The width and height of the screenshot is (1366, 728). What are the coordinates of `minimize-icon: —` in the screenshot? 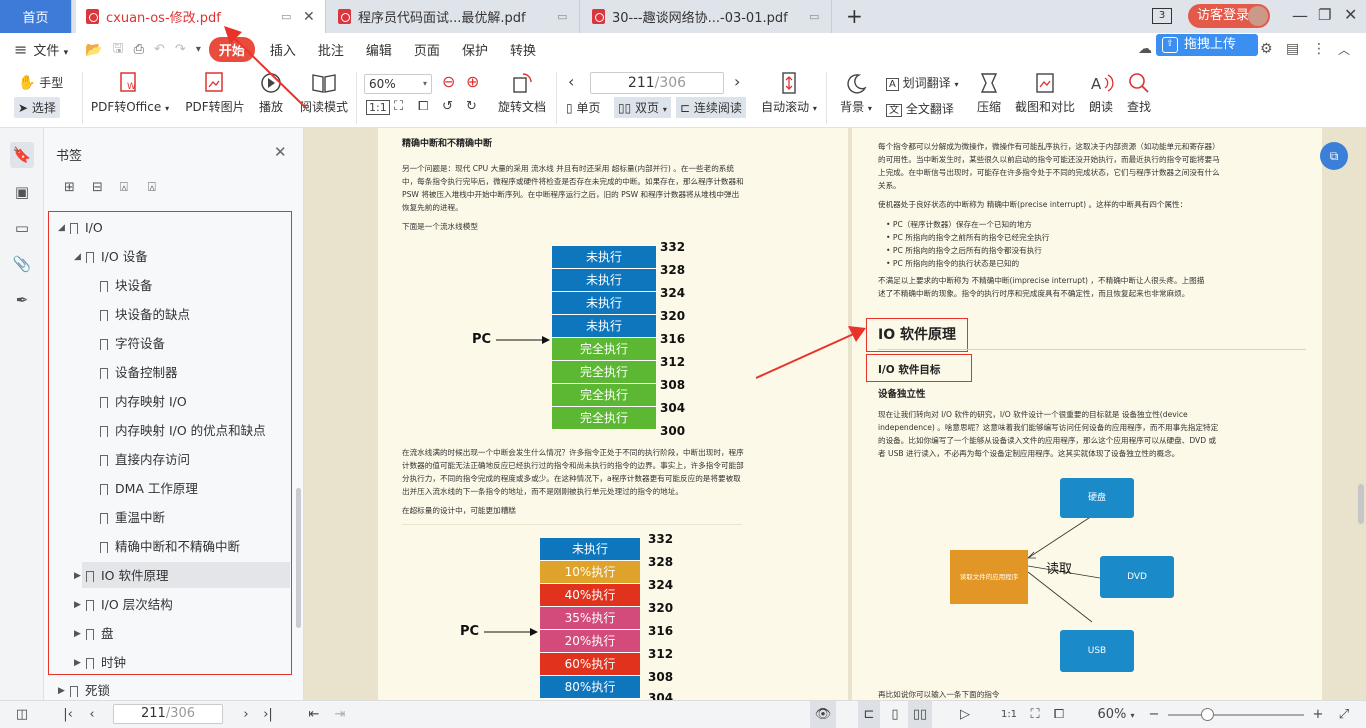 It's located at (1300, 15).